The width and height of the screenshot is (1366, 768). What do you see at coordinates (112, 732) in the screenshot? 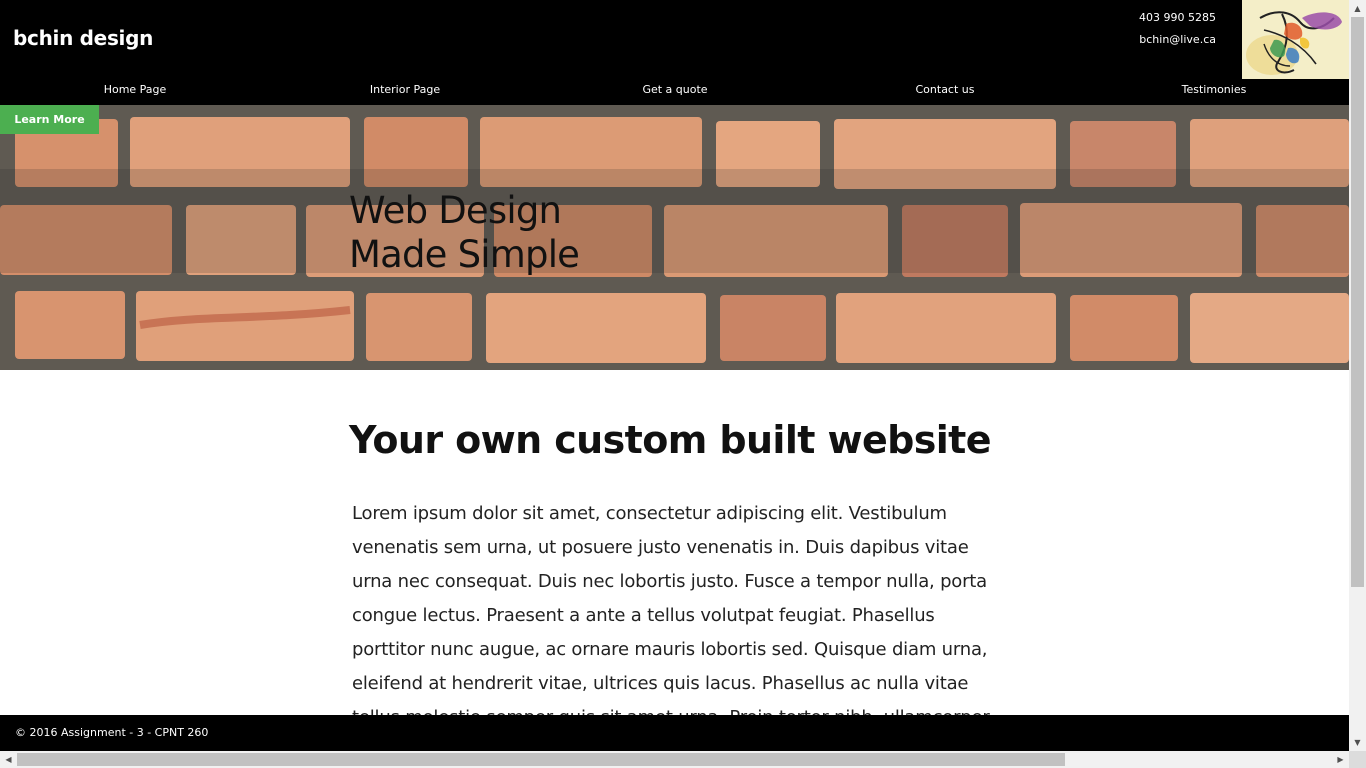
I see `footer-copyright: © 2016 Assignment - 3 - CPNT 260` at bounding box center [112, 732].